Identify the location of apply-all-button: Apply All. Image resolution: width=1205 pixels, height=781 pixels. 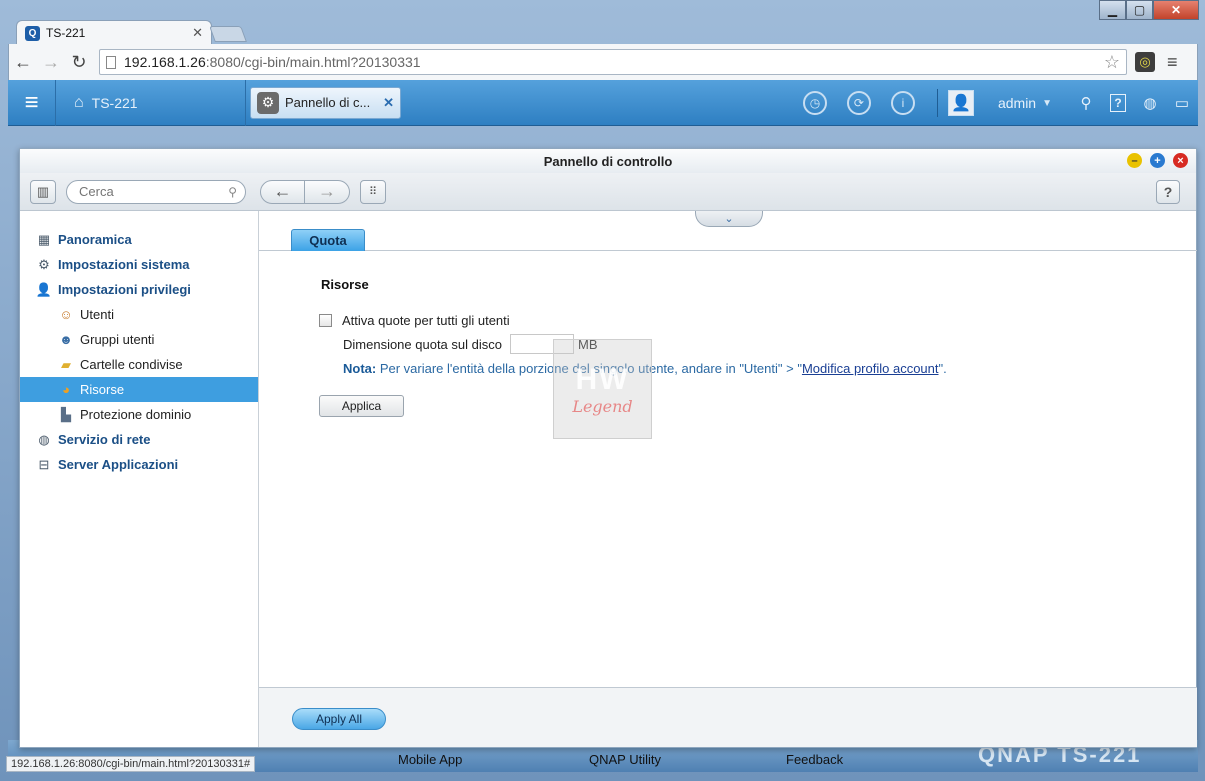
(339, 719).